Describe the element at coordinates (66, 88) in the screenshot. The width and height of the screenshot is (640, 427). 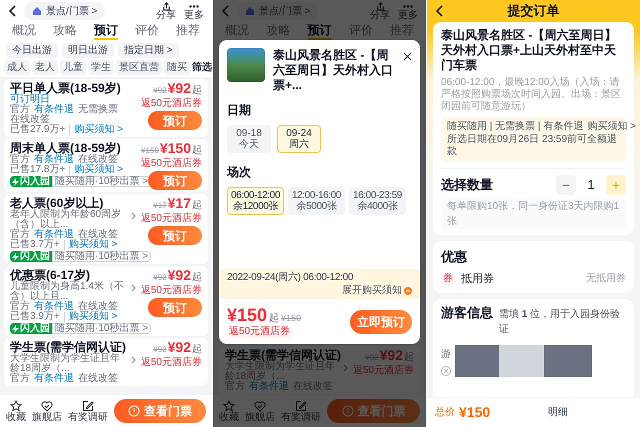
I see `ticket-name: 平日单人票(18-59岁)` at that location.